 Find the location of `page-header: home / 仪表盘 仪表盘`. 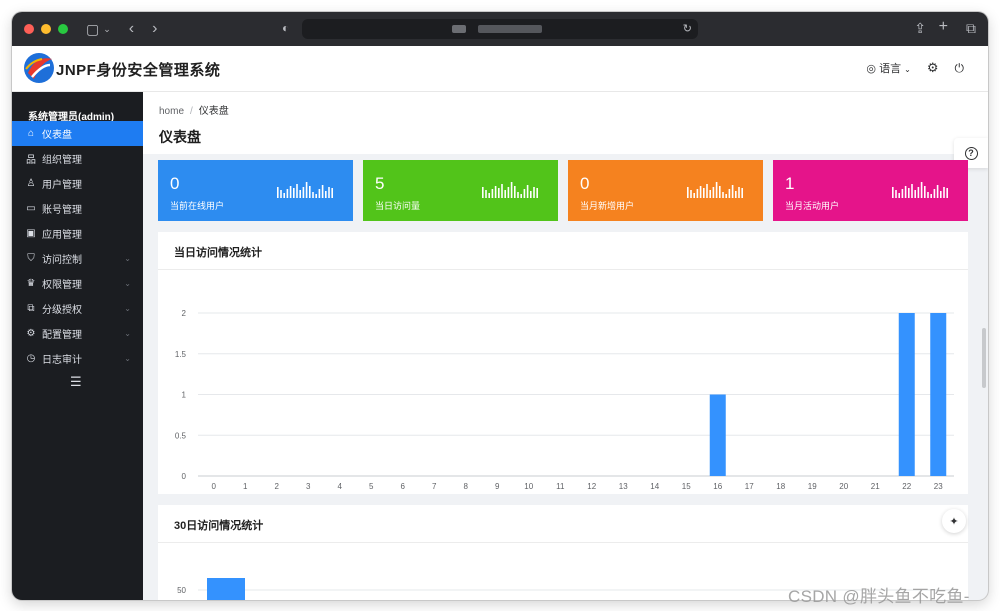

page-header: home / 仪表盘 仪表盘 is located at coordinates (565, 123).